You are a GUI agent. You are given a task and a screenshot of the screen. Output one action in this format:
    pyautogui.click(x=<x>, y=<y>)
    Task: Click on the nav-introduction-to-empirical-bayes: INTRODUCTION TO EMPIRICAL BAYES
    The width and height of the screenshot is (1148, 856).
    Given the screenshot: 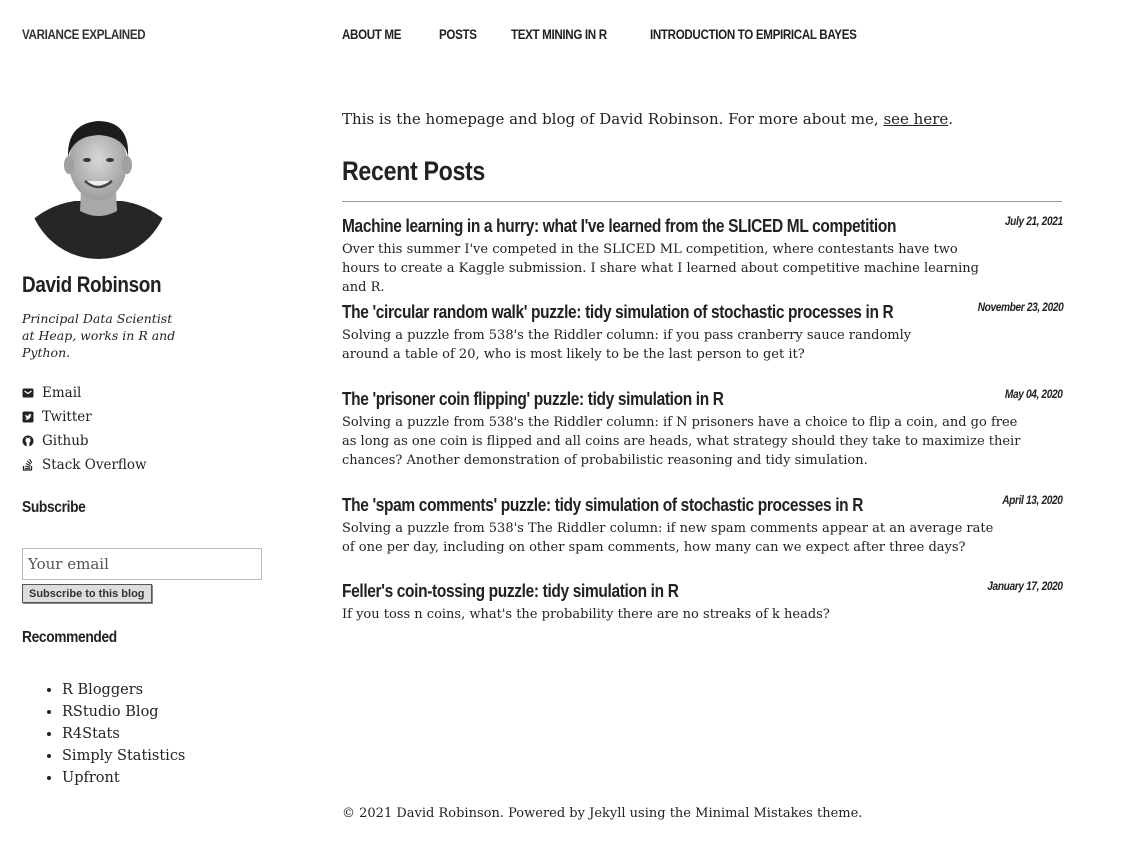 What is the action you would take?
    pyautogui.click(x=770, y=34)
    